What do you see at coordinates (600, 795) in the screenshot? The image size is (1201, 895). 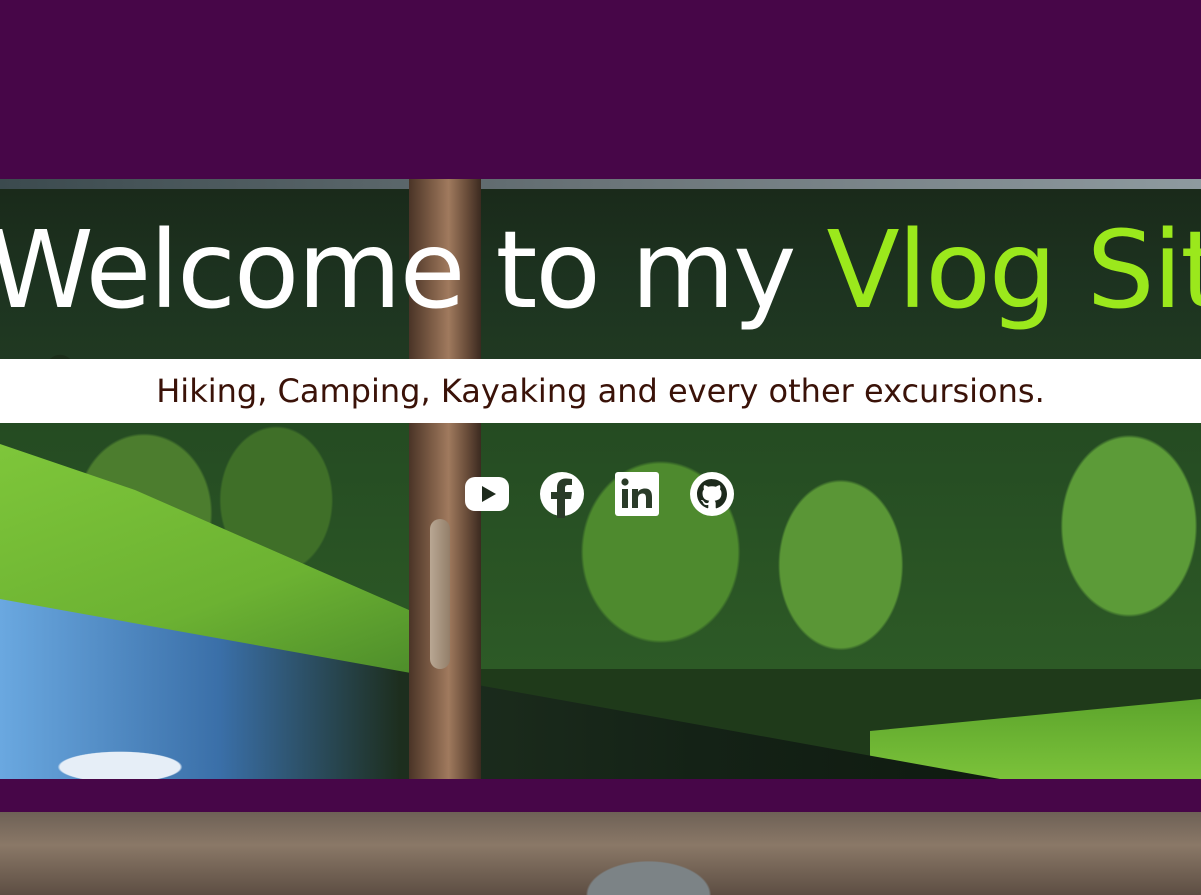 I see `divider-band` at bounding box center [600, 795].